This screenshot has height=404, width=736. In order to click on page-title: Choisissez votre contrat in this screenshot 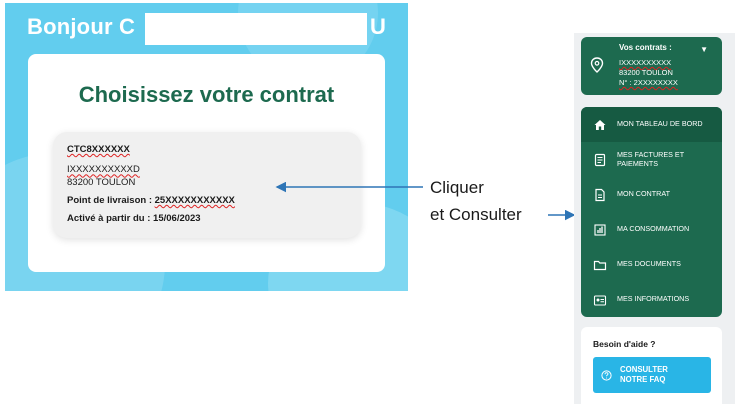, I will do `click(206, 94)`.